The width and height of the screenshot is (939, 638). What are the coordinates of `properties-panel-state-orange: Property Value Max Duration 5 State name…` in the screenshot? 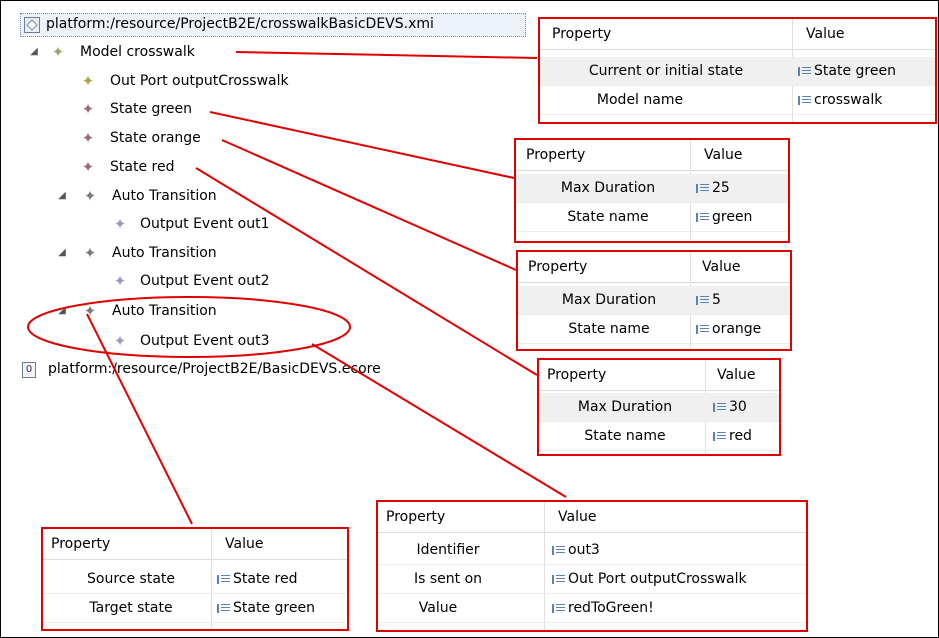 It's located at (654, 300).